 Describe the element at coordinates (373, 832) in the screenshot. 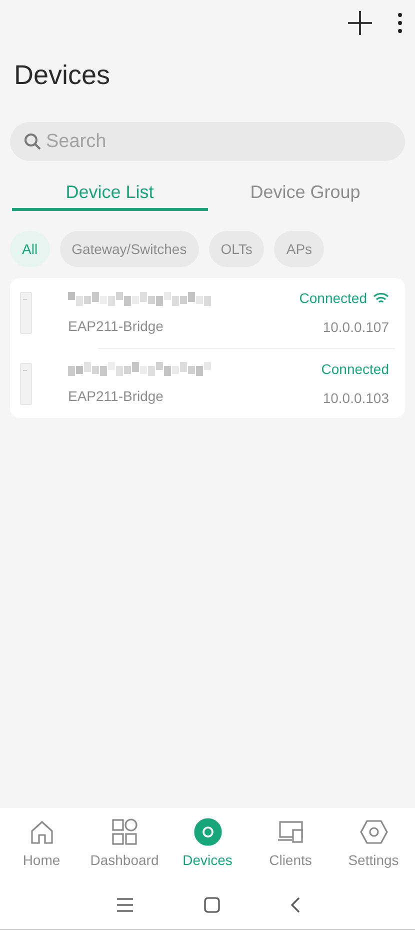

I see `settings-icon` at that location.